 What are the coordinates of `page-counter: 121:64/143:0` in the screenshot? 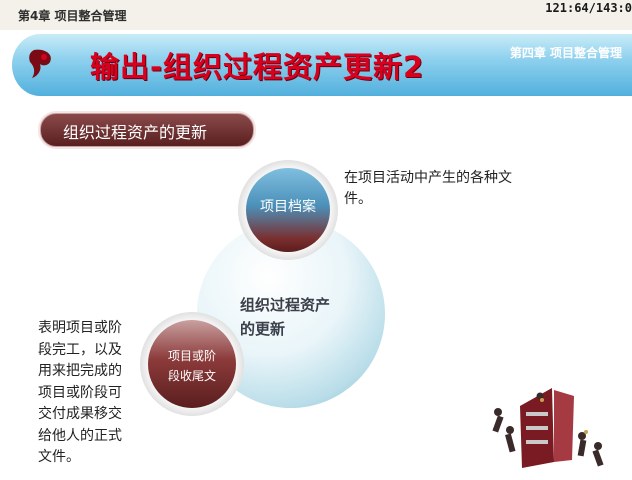 It's located at (588, 8).